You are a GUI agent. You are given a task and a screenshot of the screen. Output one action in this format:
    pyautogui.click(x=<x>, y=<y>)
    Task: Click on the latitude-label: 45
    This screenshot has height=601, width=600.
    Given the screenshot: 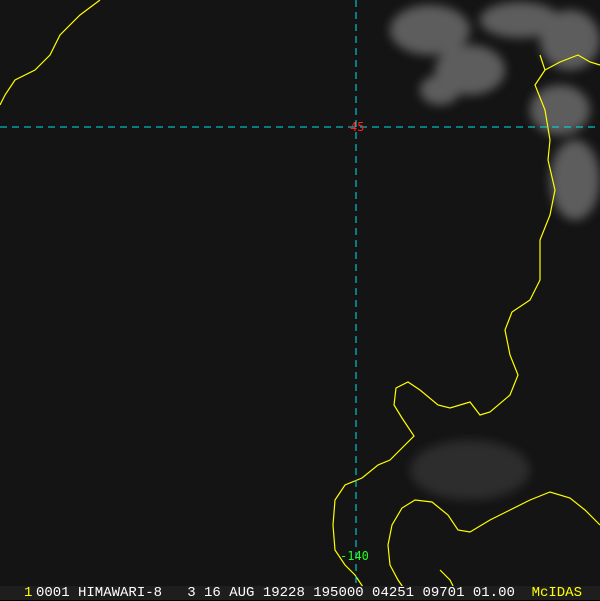 What is the action you would take?
    pyautogui.click(x=357, y=127)
    